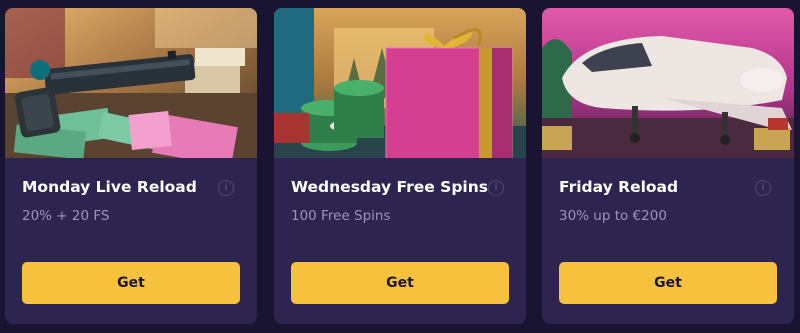 This screenshot has width=800, height=333. Describe the element at coordinates (613, 216) in the screenshot. I see `promo-subtitle: 30% up to €200` at that location.